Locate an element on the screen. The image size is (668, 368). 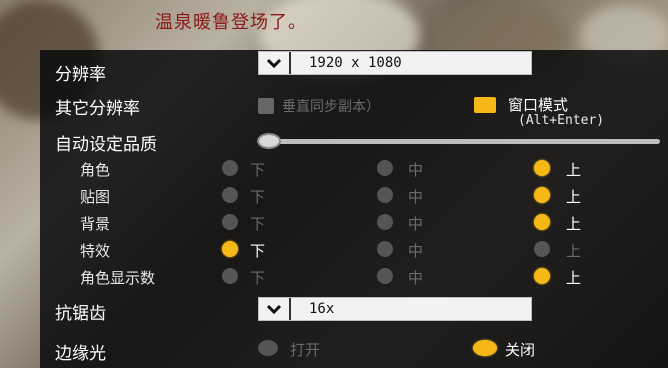
edge-light-off-label: 关闭 is located at coordinates (520, 350).